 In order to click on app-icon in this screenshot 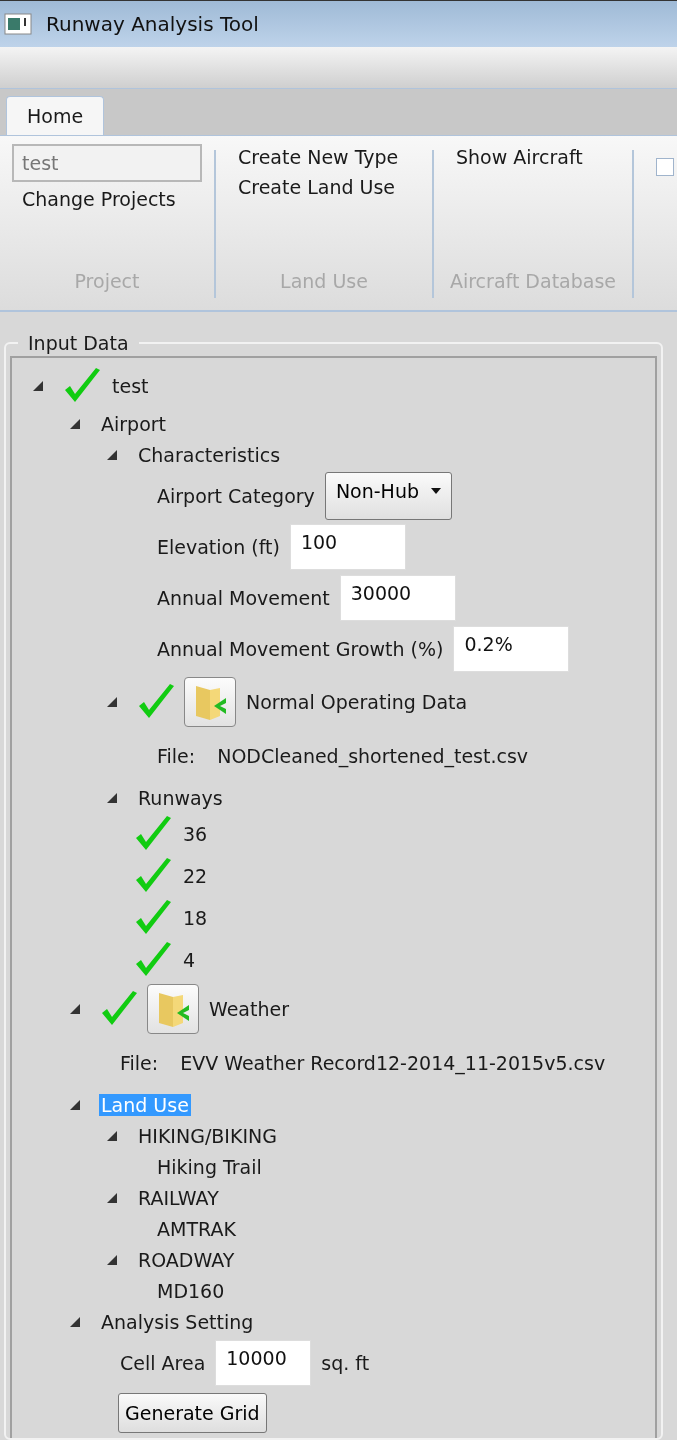, I will do `click(18, 23)`.